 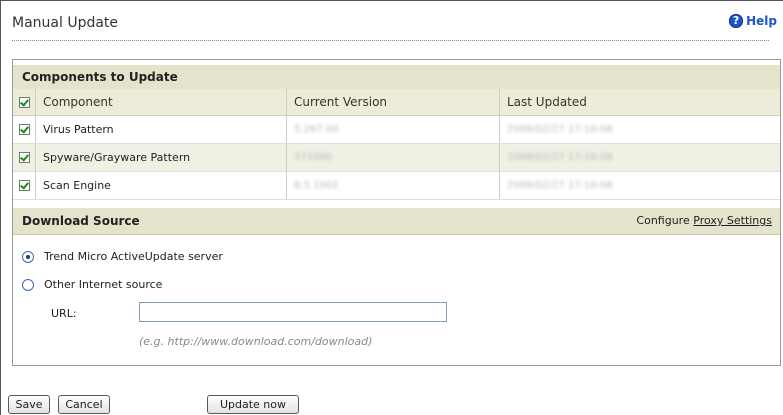 What do you see at coordinates (392, 157) in the screenshot?
I see `current-version: 371000` at bounding box center [392, 157].